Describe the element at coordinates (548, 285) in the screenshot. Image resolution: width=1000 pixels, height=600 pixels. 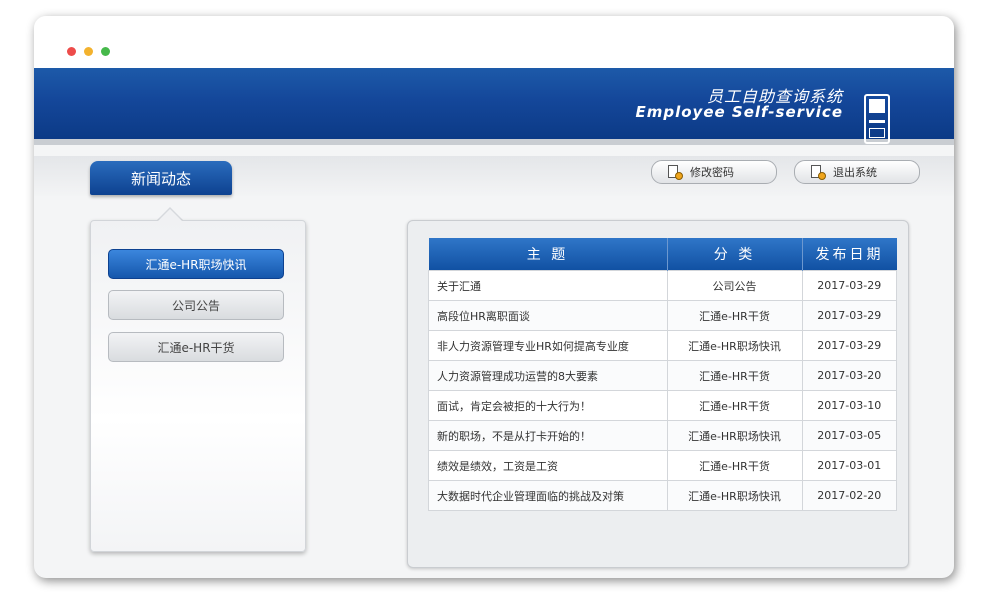
I see `row-subject: 关于汇通` at that location.